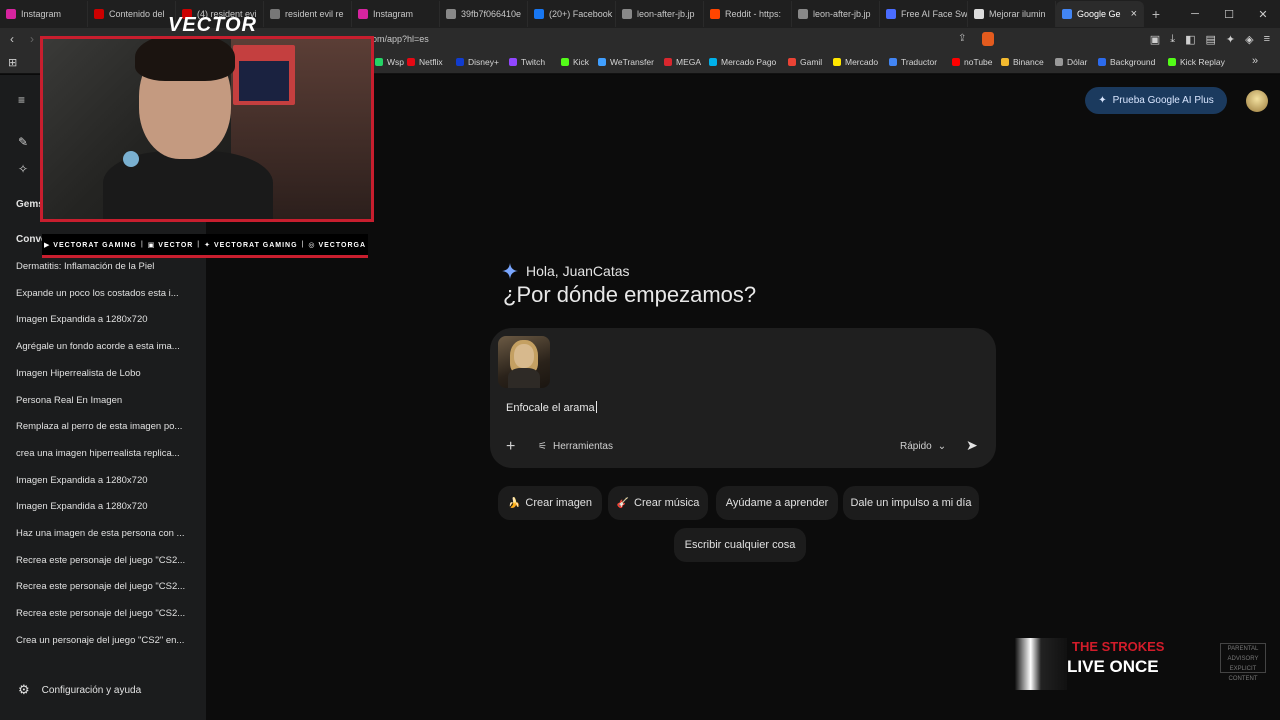 Image resolution: width=1280 pixels, height=720 pixels. Describe the element at coordinates (1267, 39) in the screenshot. I see `menu-icon: ≡` at that location.